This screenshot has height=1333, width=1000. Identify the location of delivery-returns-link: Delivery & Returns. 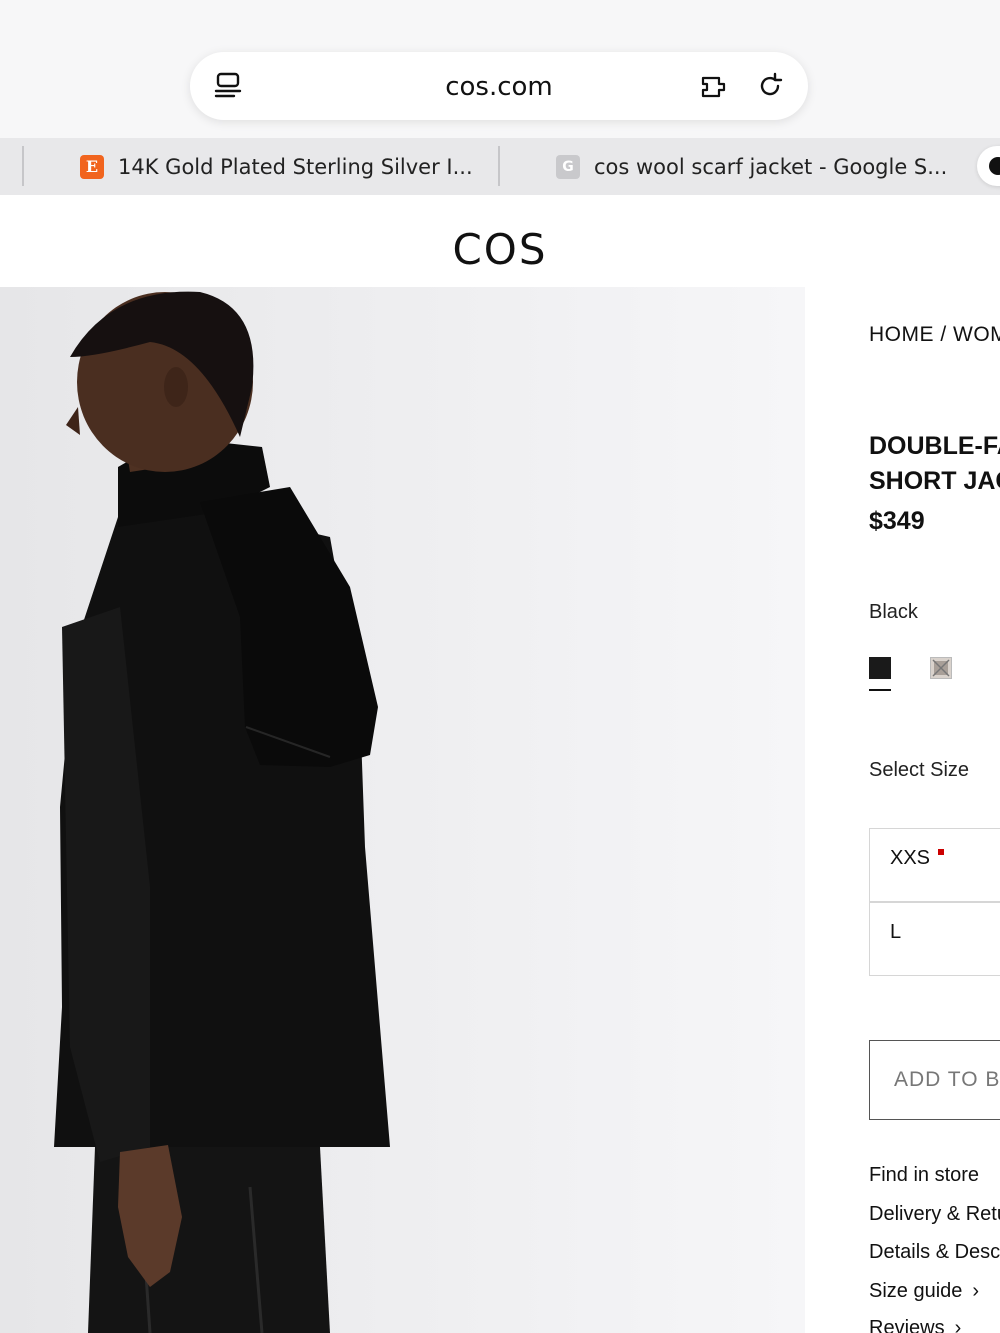
(934, 1214).